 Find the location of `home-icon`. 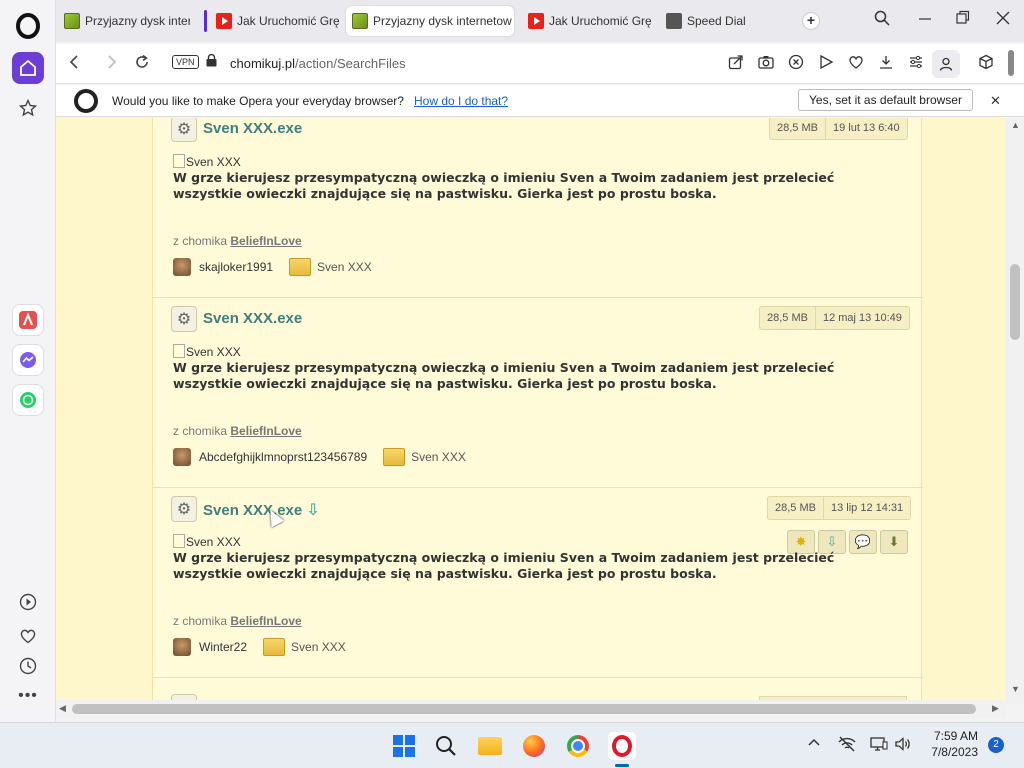

home-icon is located at coordinates (28, 68).